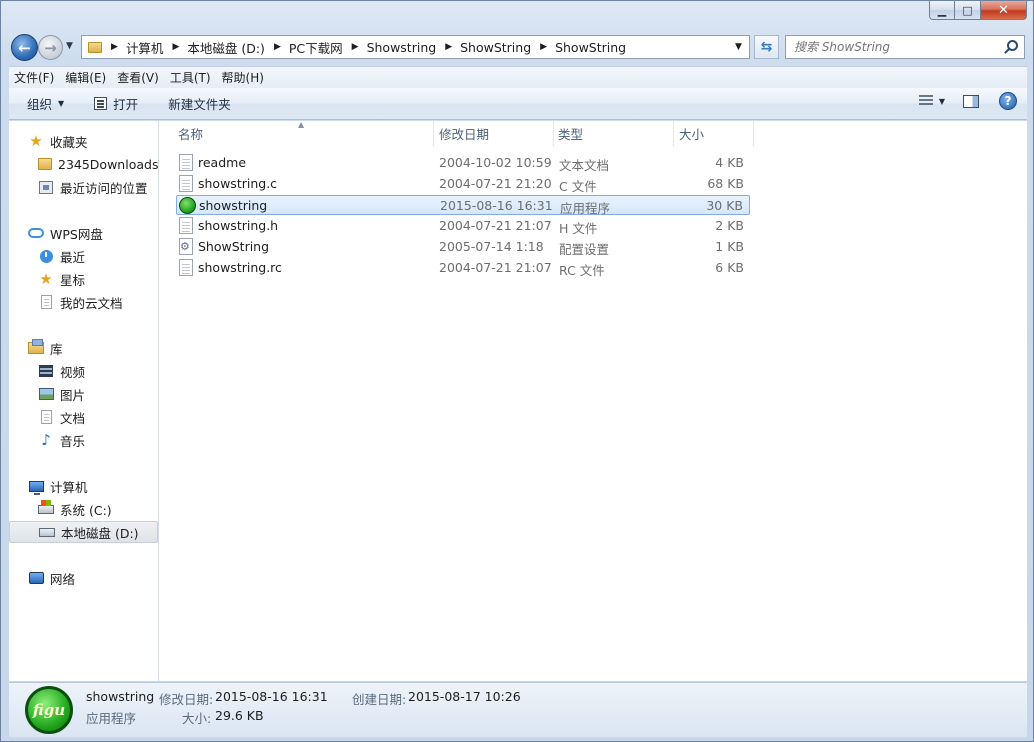  I want to click on library-icon-slot, so click(36, 347).